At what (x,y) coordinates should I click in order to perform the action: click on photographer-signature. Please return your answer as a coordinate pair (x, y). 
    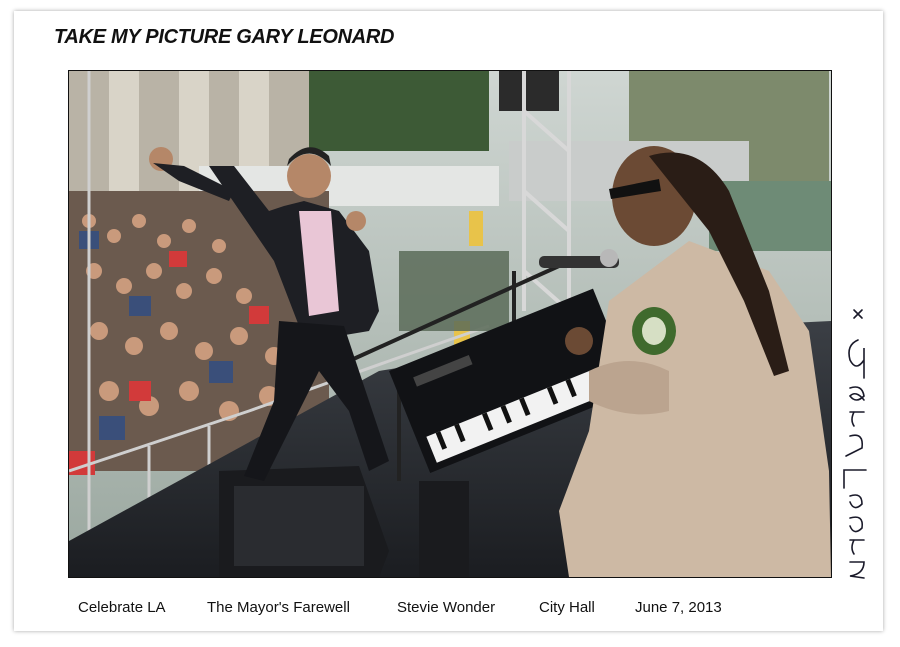
    Looking at the image, I should click on (856, 445).